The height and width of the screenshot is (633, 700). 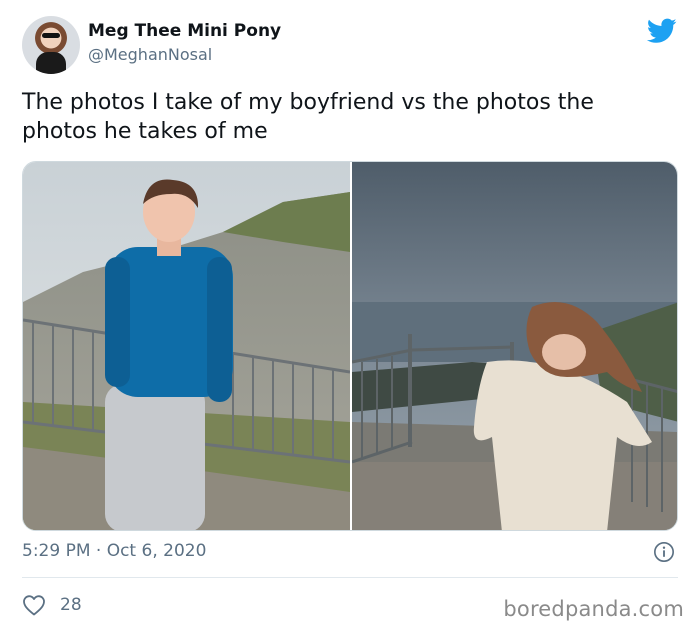 What do you see at coordinates (150, 54) in the screenshot?
I see `author-handle: @MeghanNosal` at bounding box center [150, 54].